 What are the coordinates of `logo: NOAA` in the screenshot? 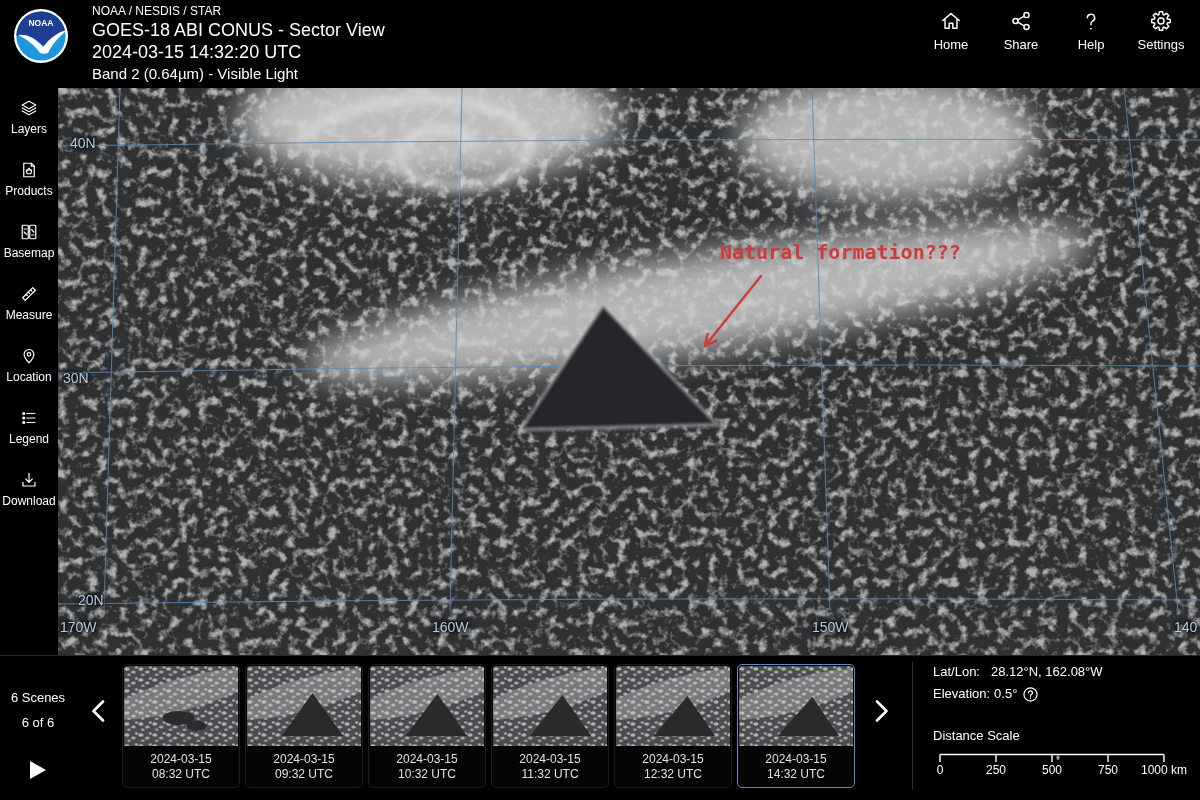 It's located at (41, 36).